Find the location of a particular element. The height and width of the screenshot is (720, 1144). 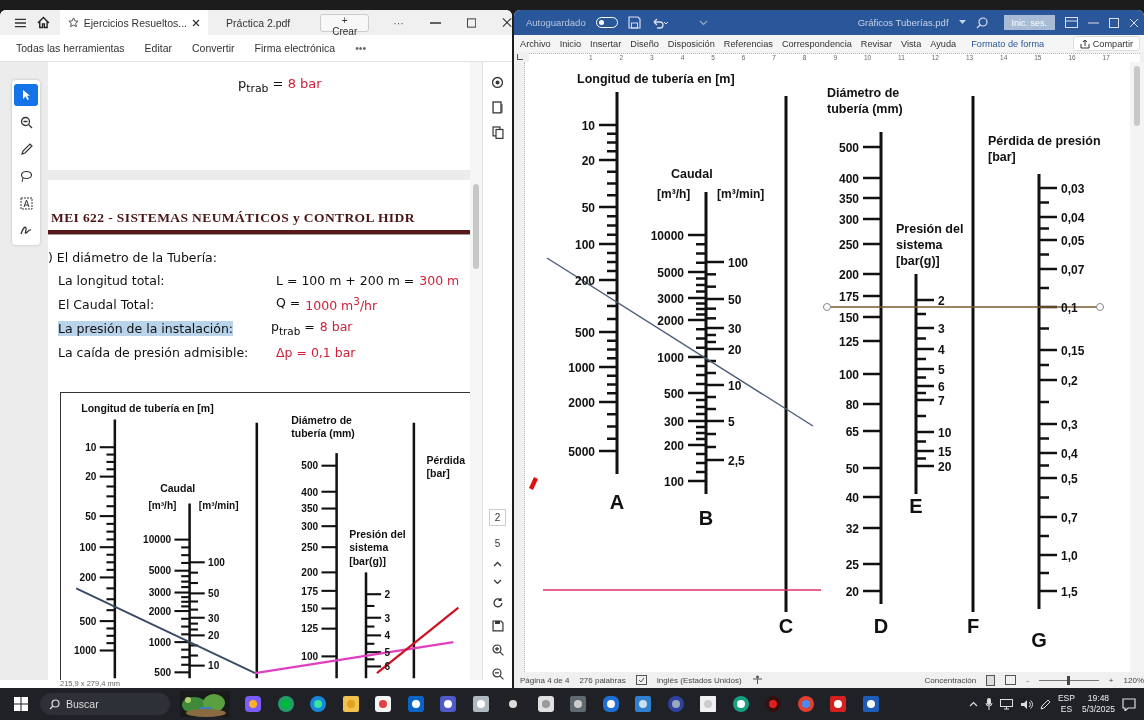

focus-button: Concentración is located at coordinates (950, 680).